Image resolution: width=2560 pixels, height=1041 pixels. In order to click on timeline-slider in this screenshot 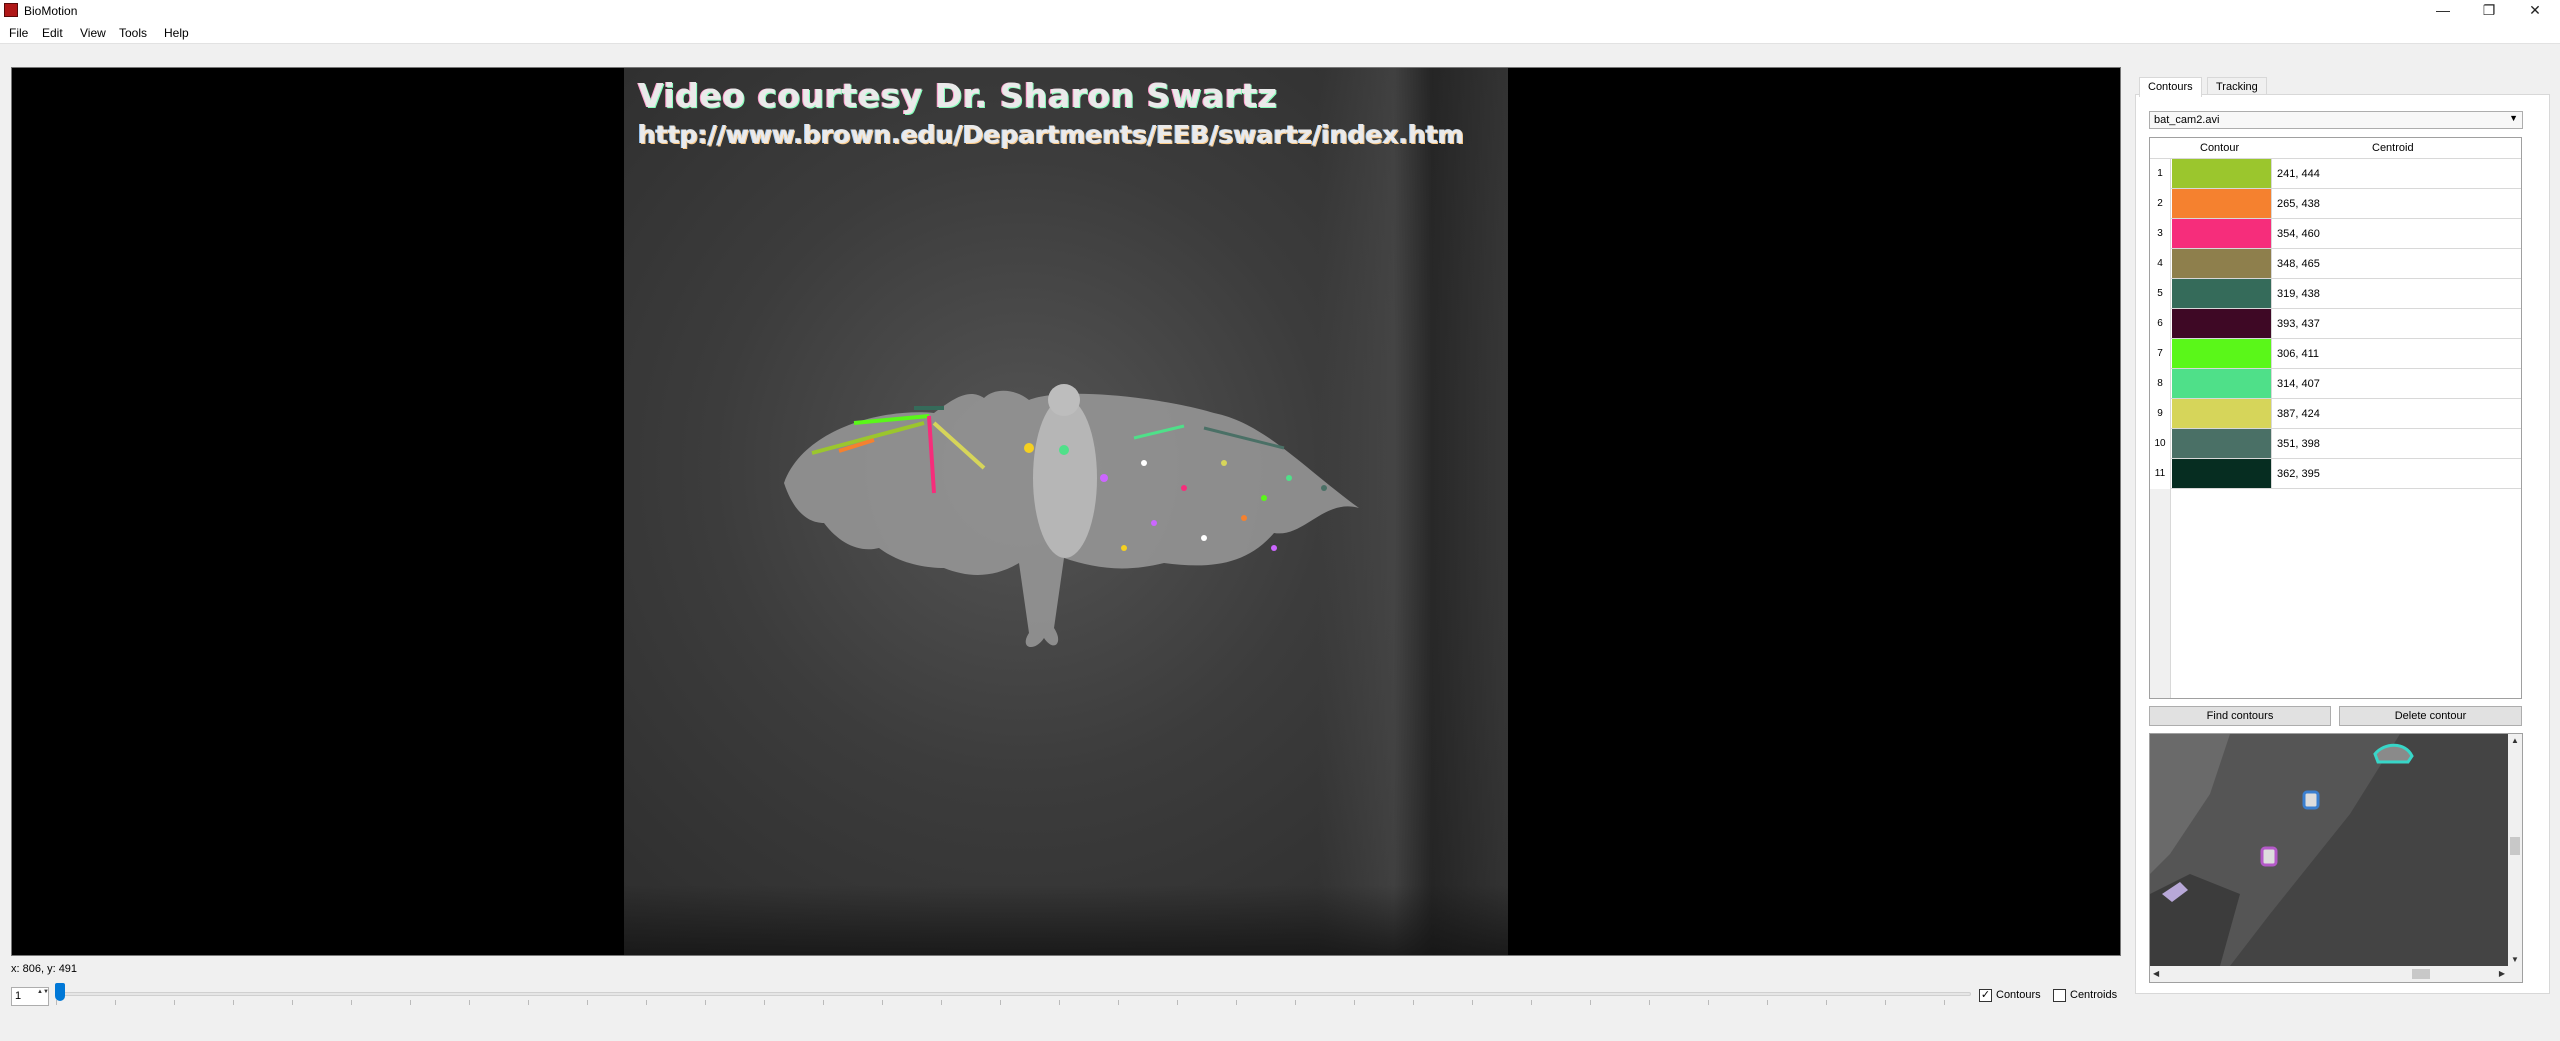, I will do `click(1013, 994)`.